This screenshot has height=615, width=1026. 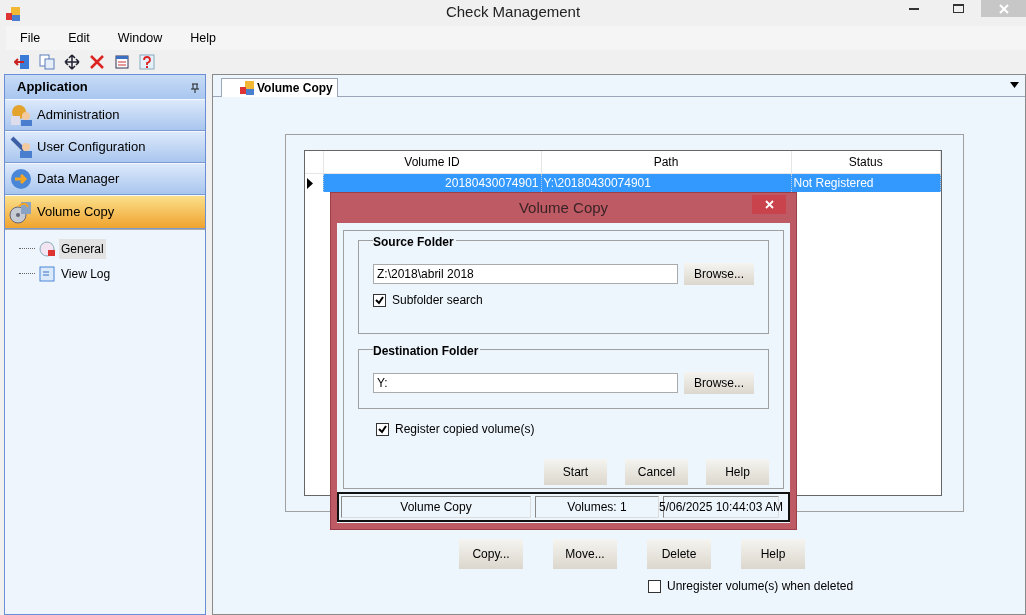 What do you see at coordinates (679, 554) in the screenshot?
I see `action-button: Delete` at bounding box center [679, 554].